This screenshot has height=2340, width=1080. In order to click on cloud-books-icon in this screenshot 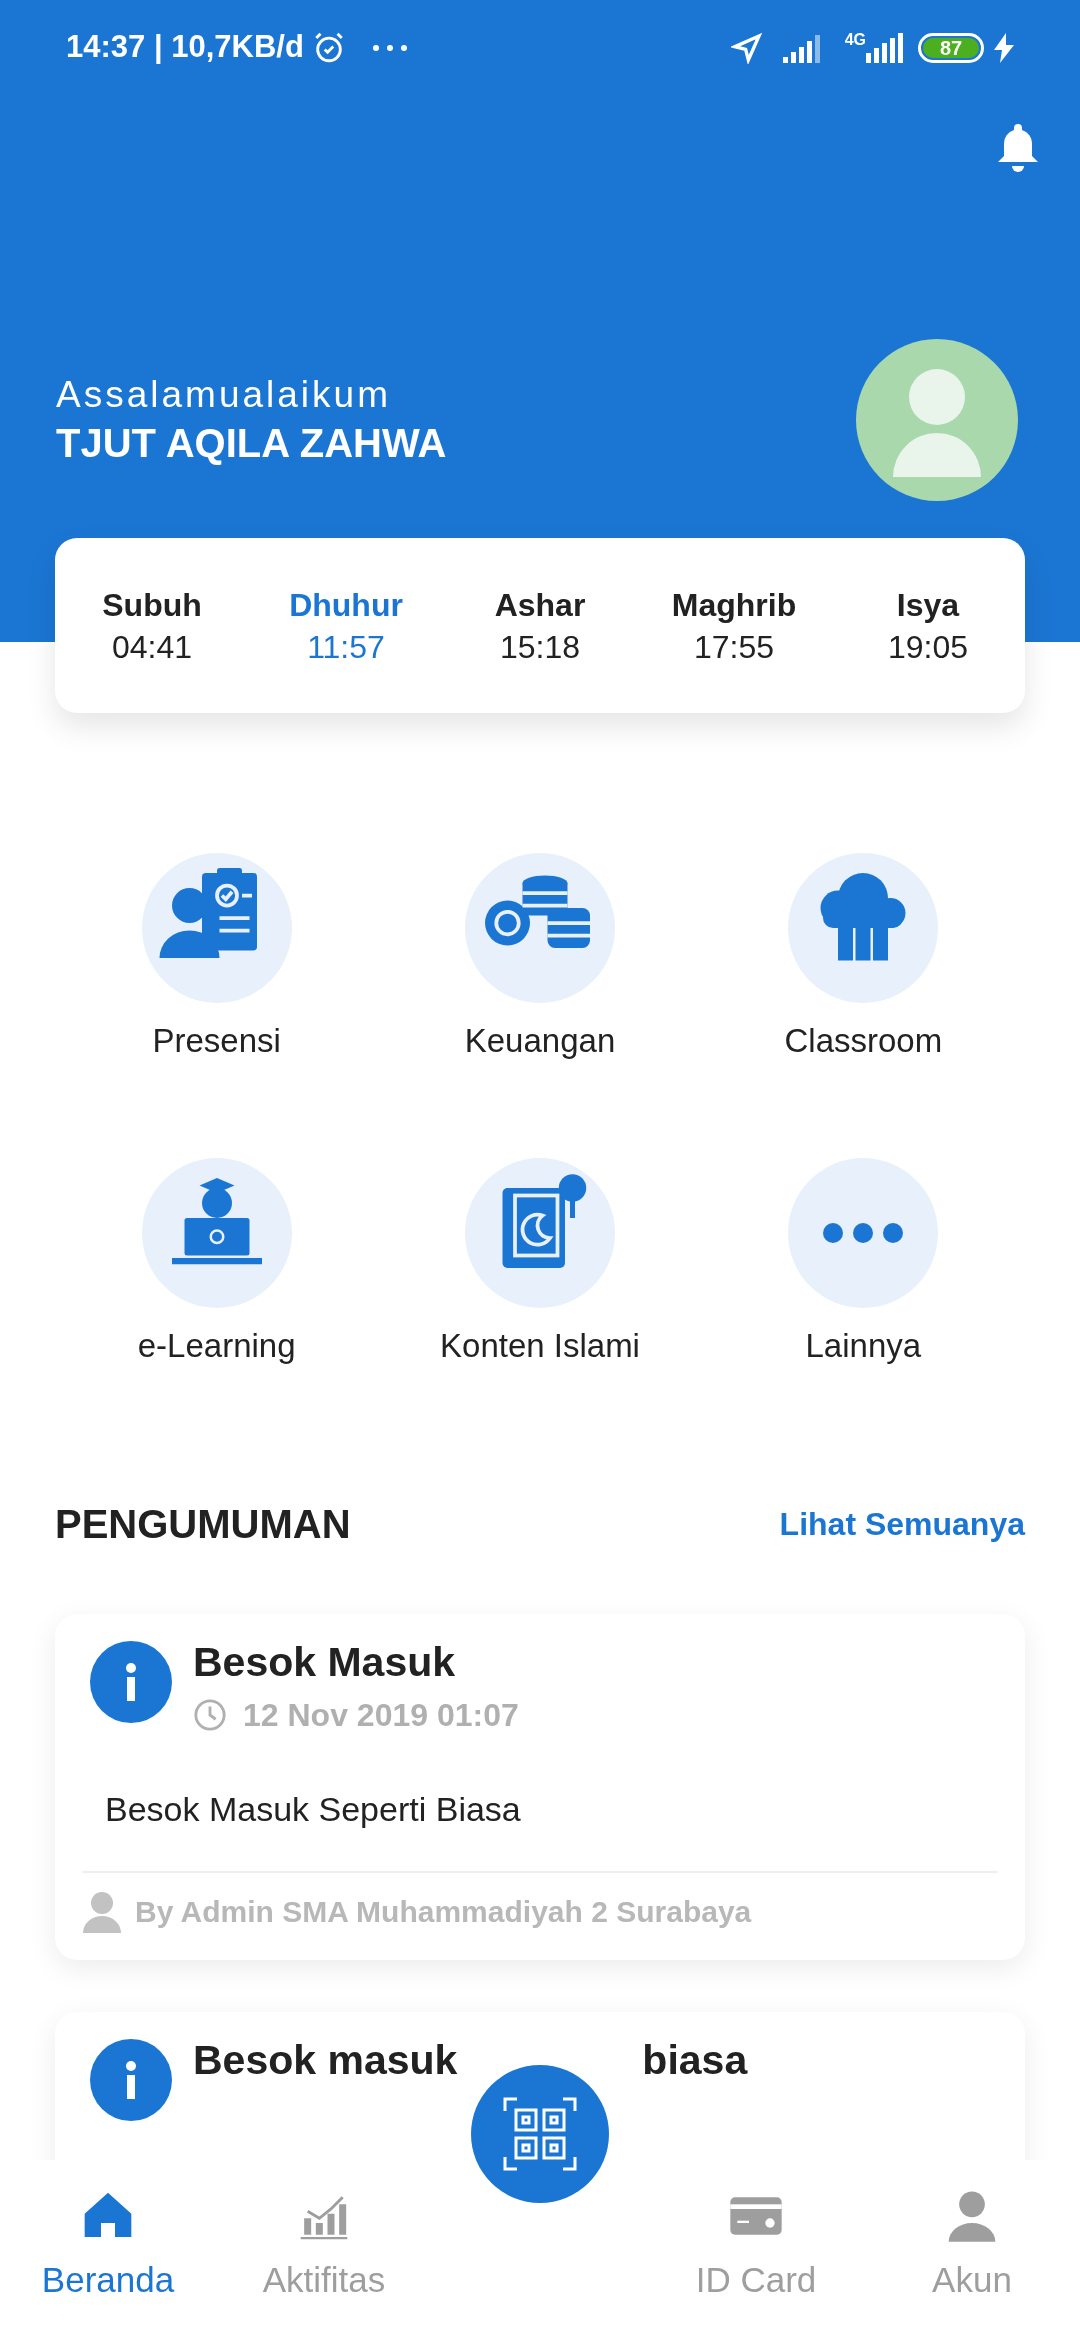, I will do `click(863, 928)`.